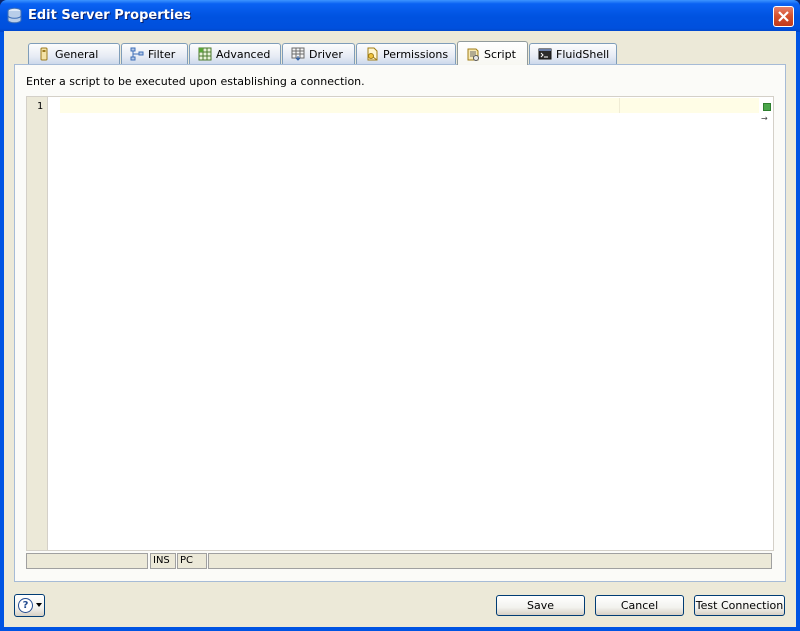 The height and width of the screenshot is (631, 800). What do you see at coordinates (500, 54) in the screenshot?
I see `tab-label: Script` at bounding box center [500, 54].